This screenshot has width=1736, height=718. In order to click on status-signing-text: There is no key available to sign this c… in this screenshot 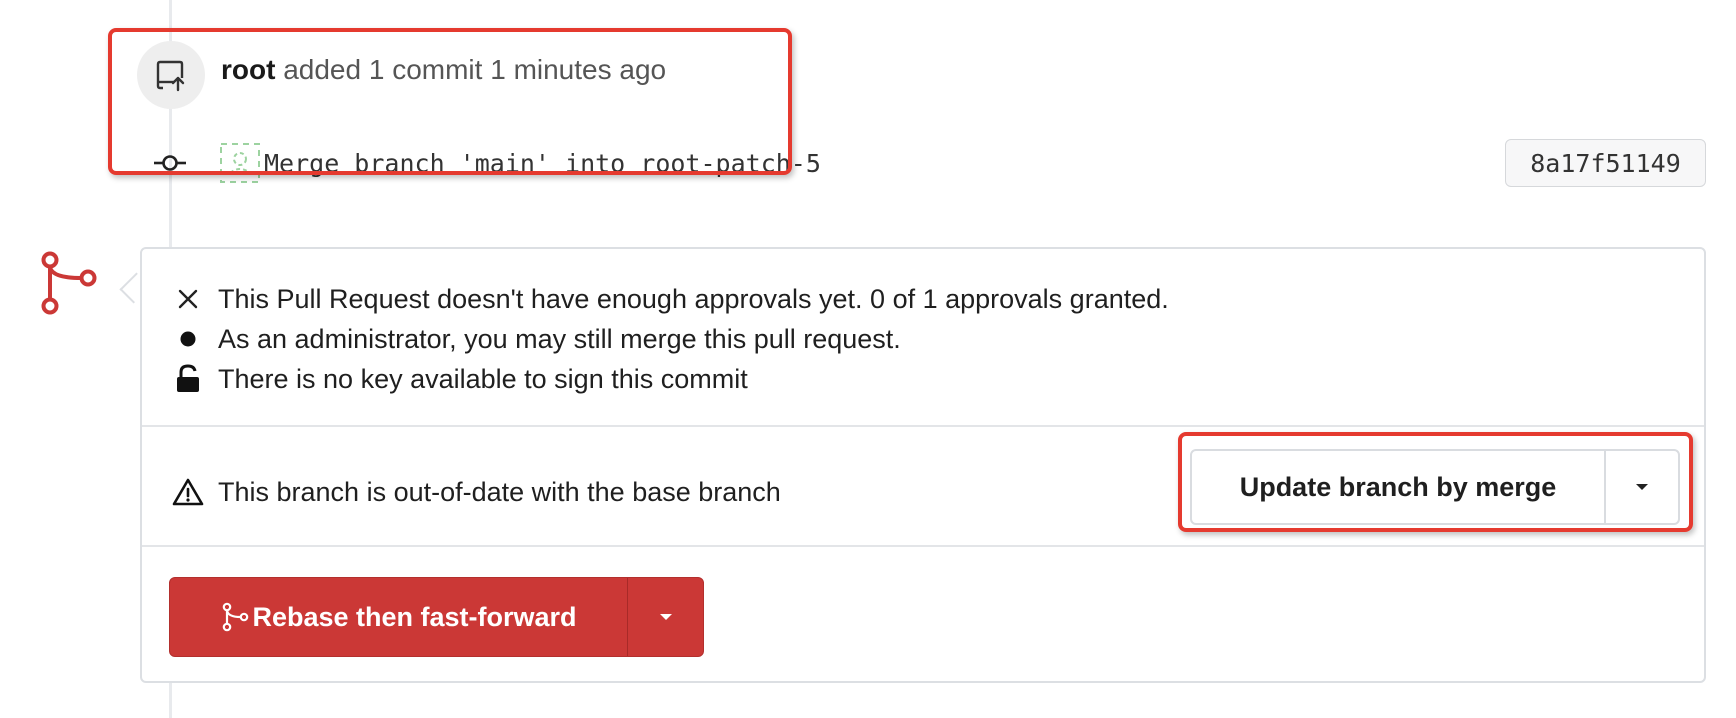, I will do `click(483, 378)`.